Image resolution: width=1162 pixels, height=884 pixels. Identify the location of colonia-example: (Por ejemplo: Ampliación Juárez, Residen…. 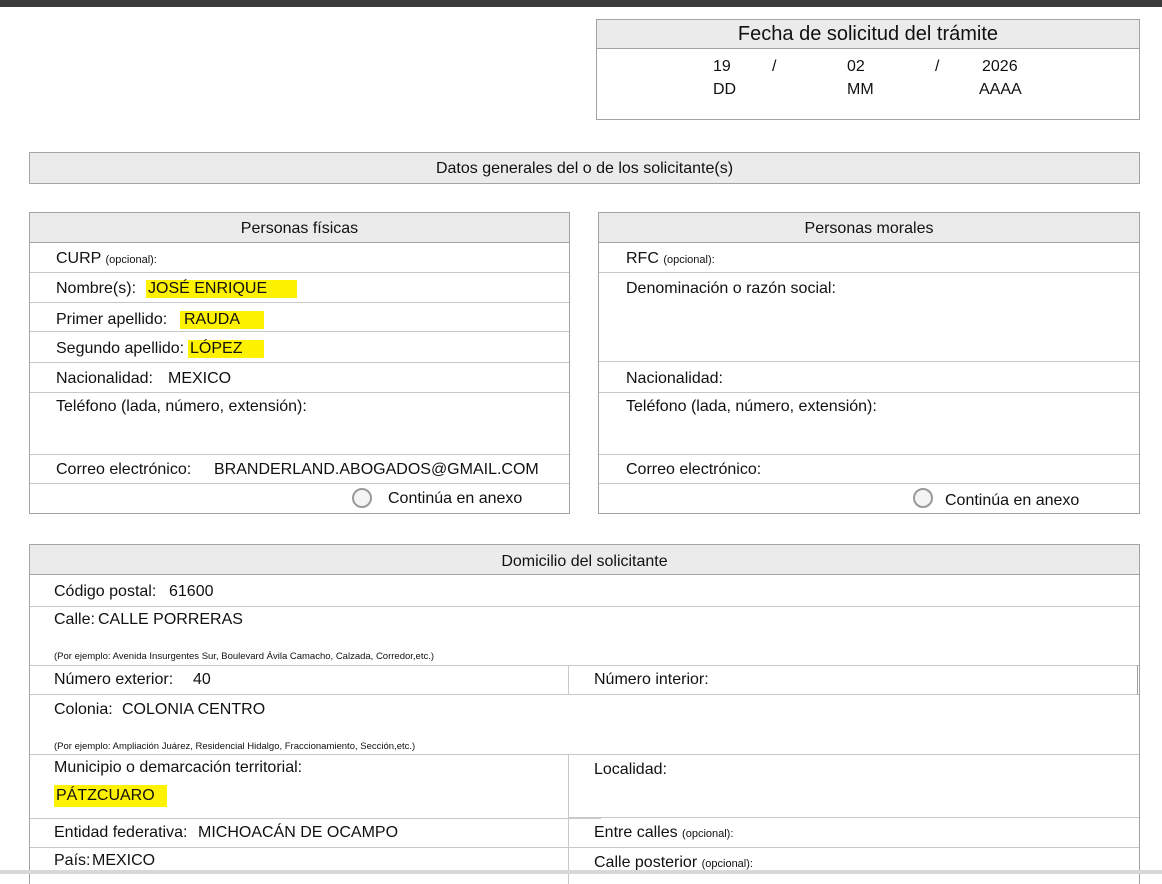
(235, 746).